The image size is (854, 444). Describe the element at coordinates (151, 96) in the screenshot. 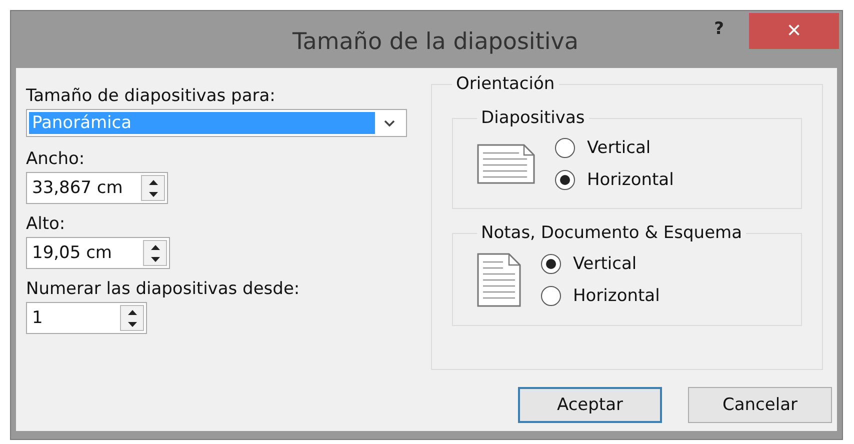

I see `field-label: Tamaño de diapositivas para:` at that location.